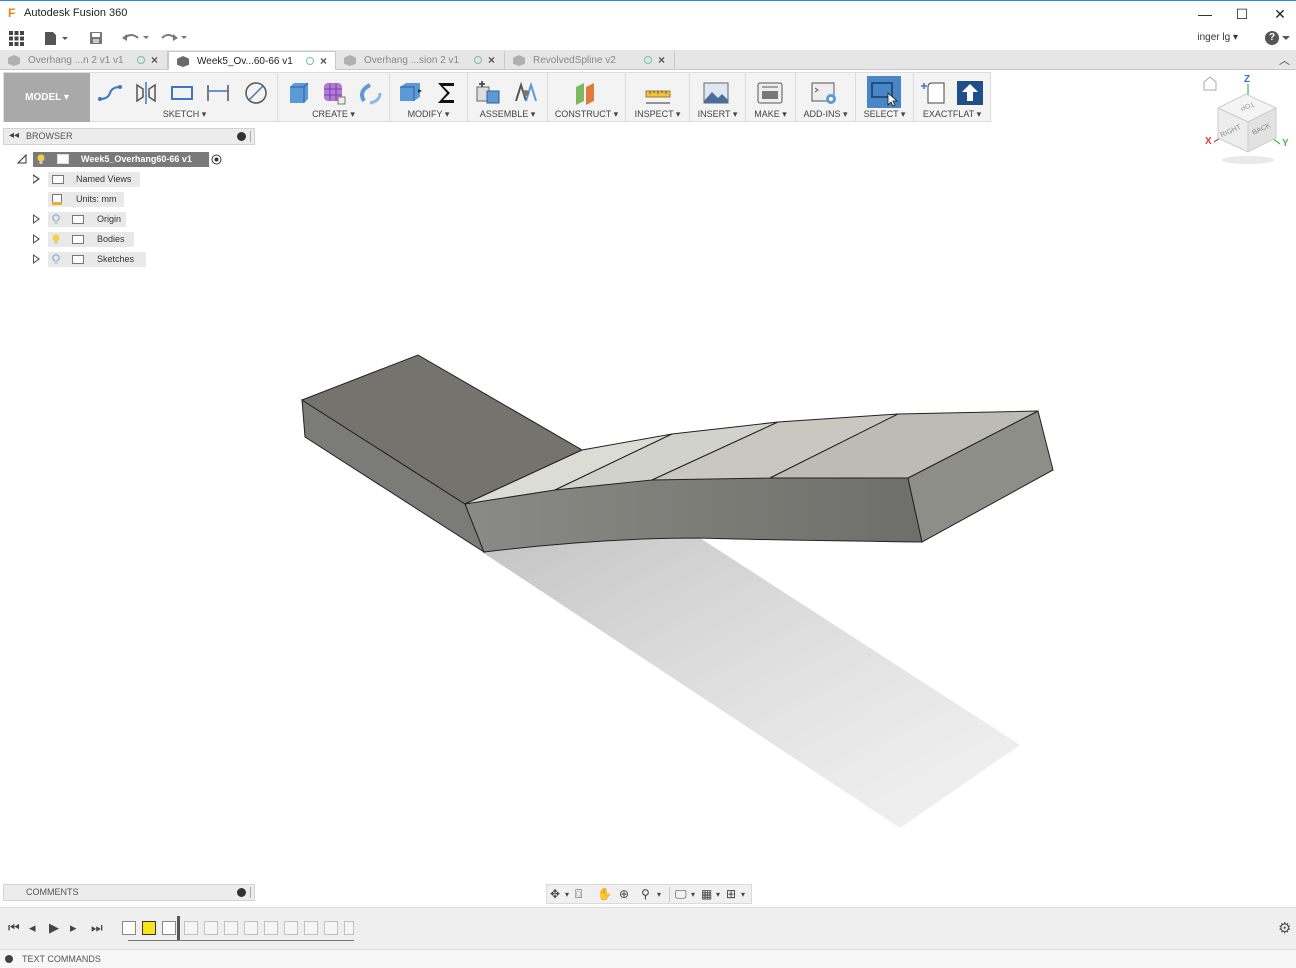 The width and height of the screenshot is (1296, 968). What do you see at coordinates (129, 892) in the screenshot?
I see `comments-panel-header: COMMENTS` at bounding box center [129, 892].